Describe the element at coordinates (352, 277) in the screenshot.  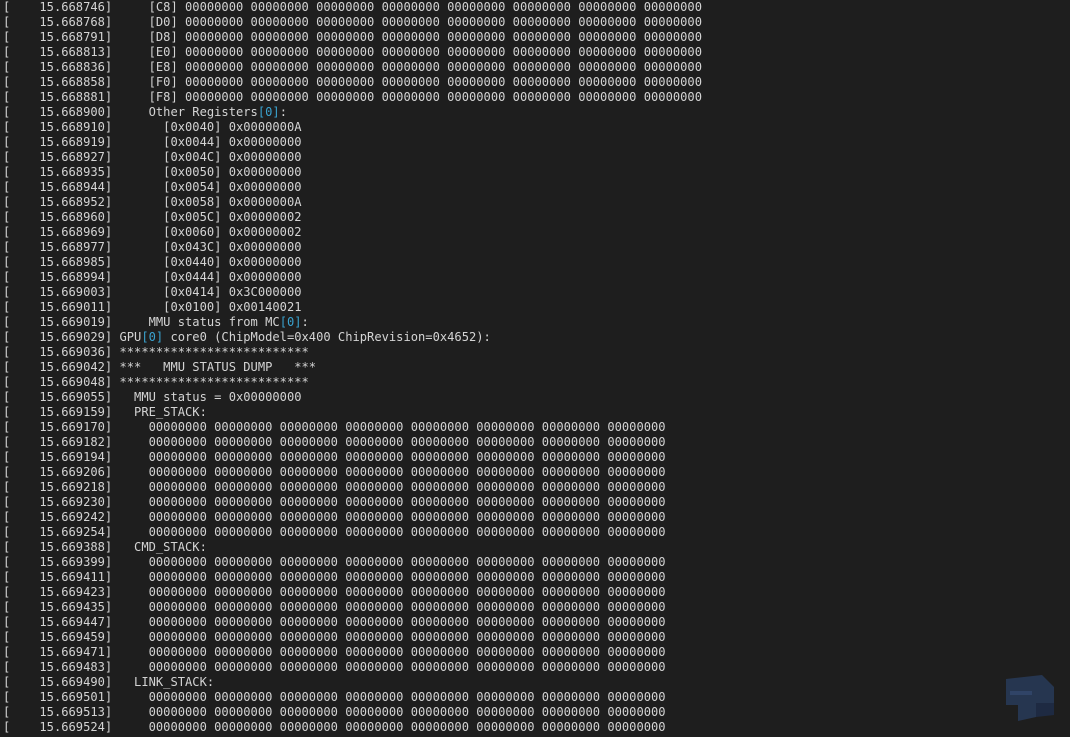
I see `log-line: [ 15.668994] [0x0444] 0x00000000` at that location.